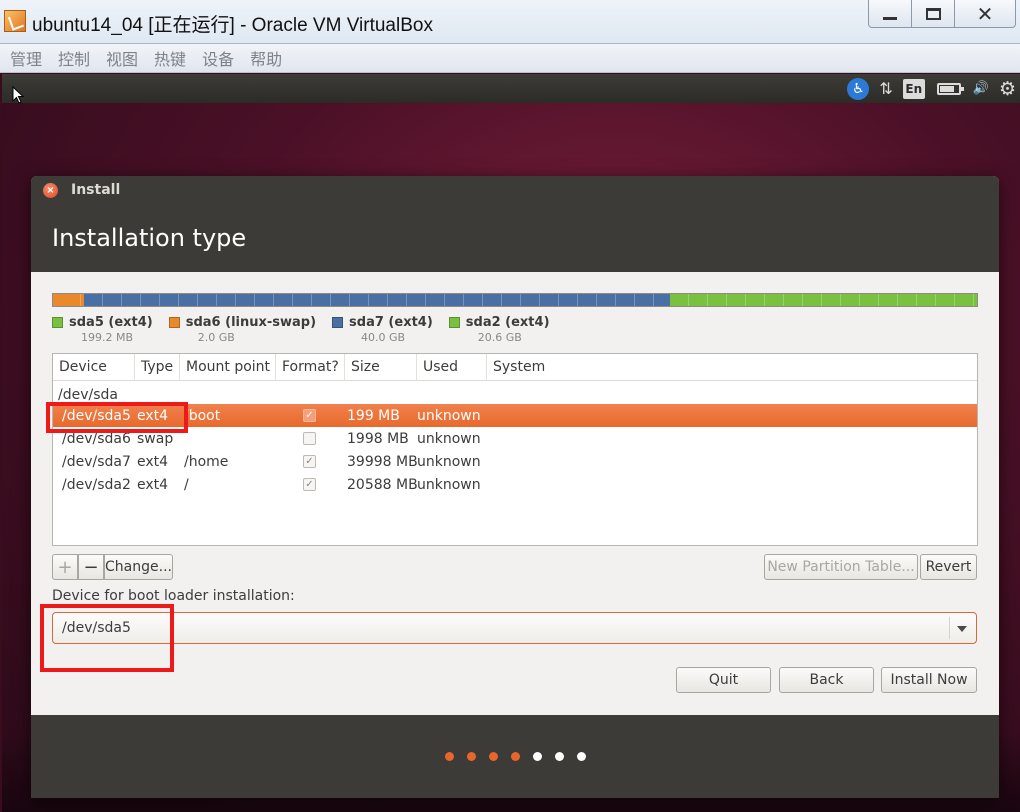  Describe the element at coordinates (515, 438) in the screenshot. I see `table-row: /dev/sda6 swap 1998 MB unknown` at that location.